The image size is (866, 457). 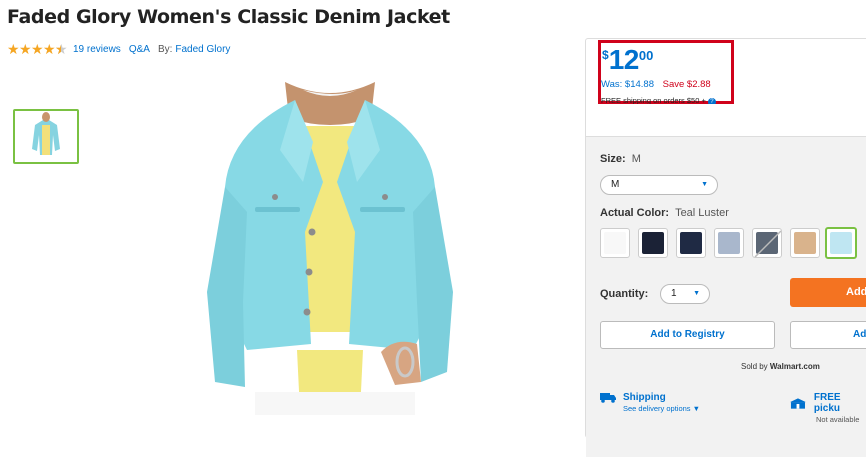 I want to click on size-select-value: M, so click(x=615, y=184).